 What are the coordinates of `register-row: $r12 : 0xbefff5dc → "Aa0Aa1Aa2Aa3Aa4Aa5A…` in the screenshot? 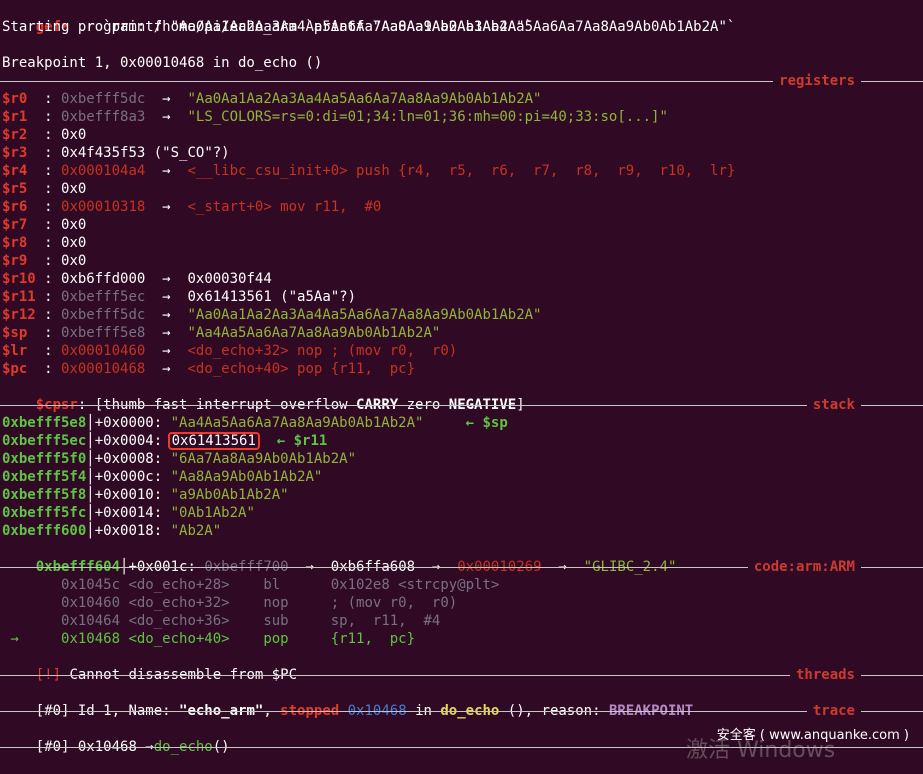 It's located at (271, 315).